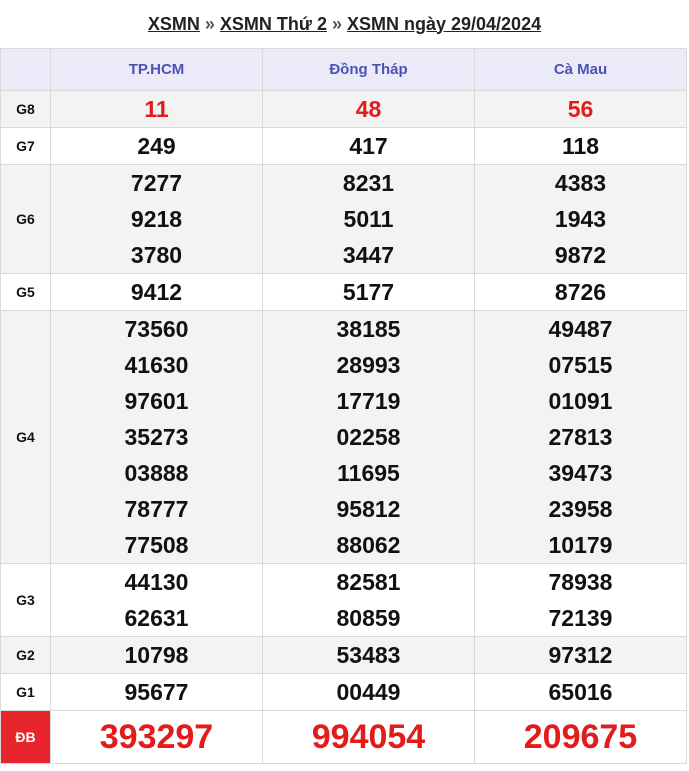 Image resolution: width=689 pixels, height=771 pixels. I want to click on prize-number: 35273, so click(156, 437).